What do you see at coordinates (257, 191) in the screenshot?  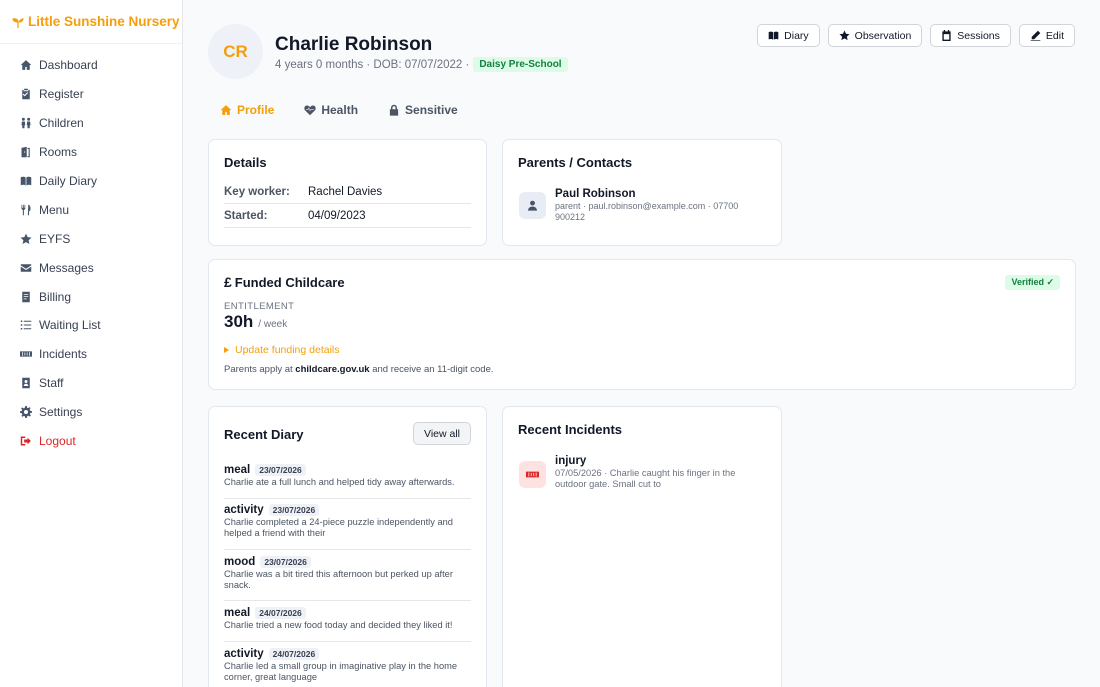 I see `detail-key: Key worker:` at bounding box center [257, 191].